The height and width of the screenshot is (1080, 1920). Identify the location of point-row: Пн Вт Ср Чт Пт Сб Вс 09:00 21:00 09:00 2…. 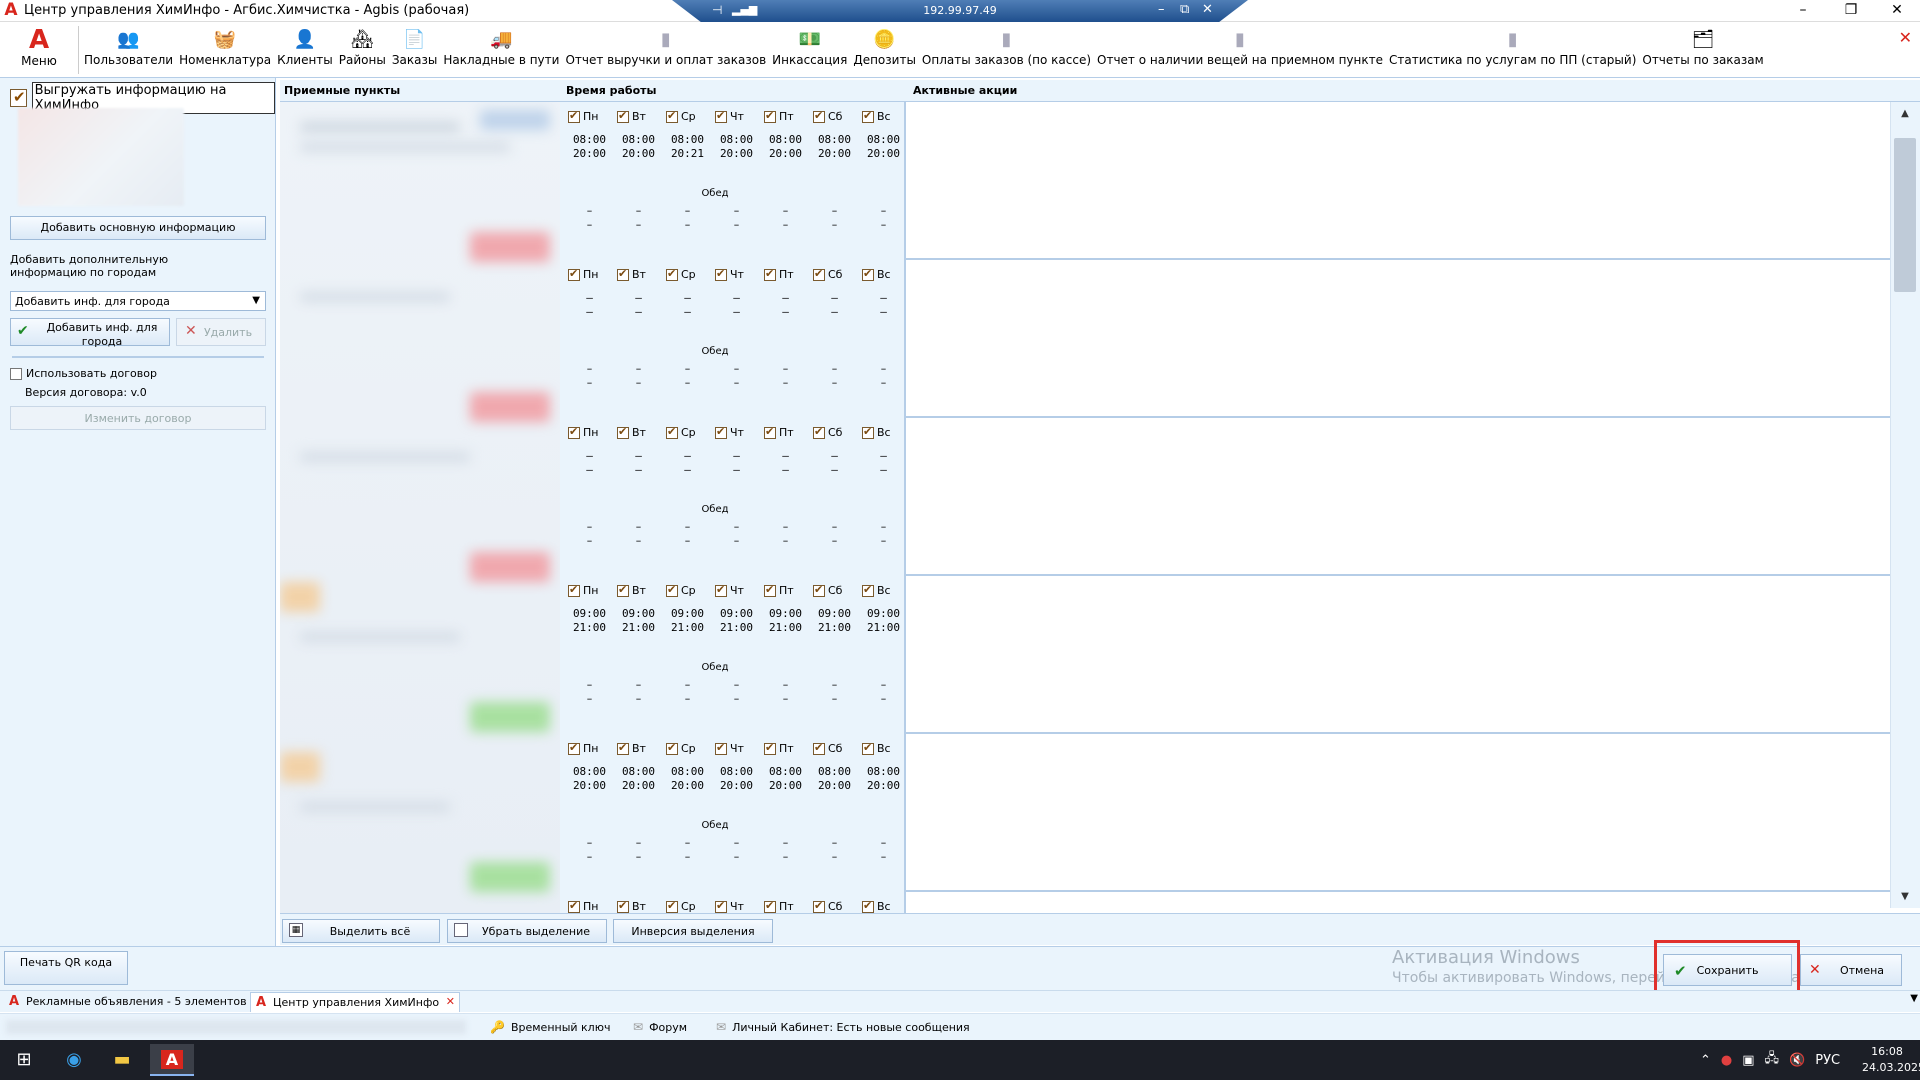
(1233, 655).